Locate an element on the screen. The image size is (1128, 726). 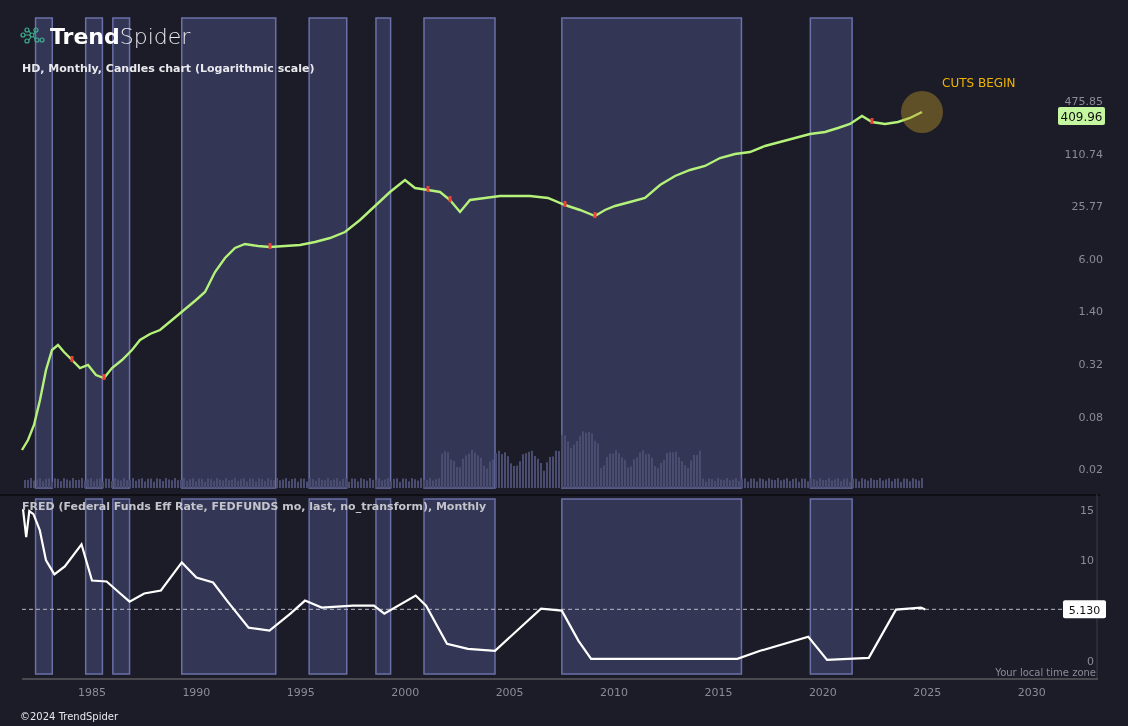
axis-label: 15 is located at coordinates (1087, 511).